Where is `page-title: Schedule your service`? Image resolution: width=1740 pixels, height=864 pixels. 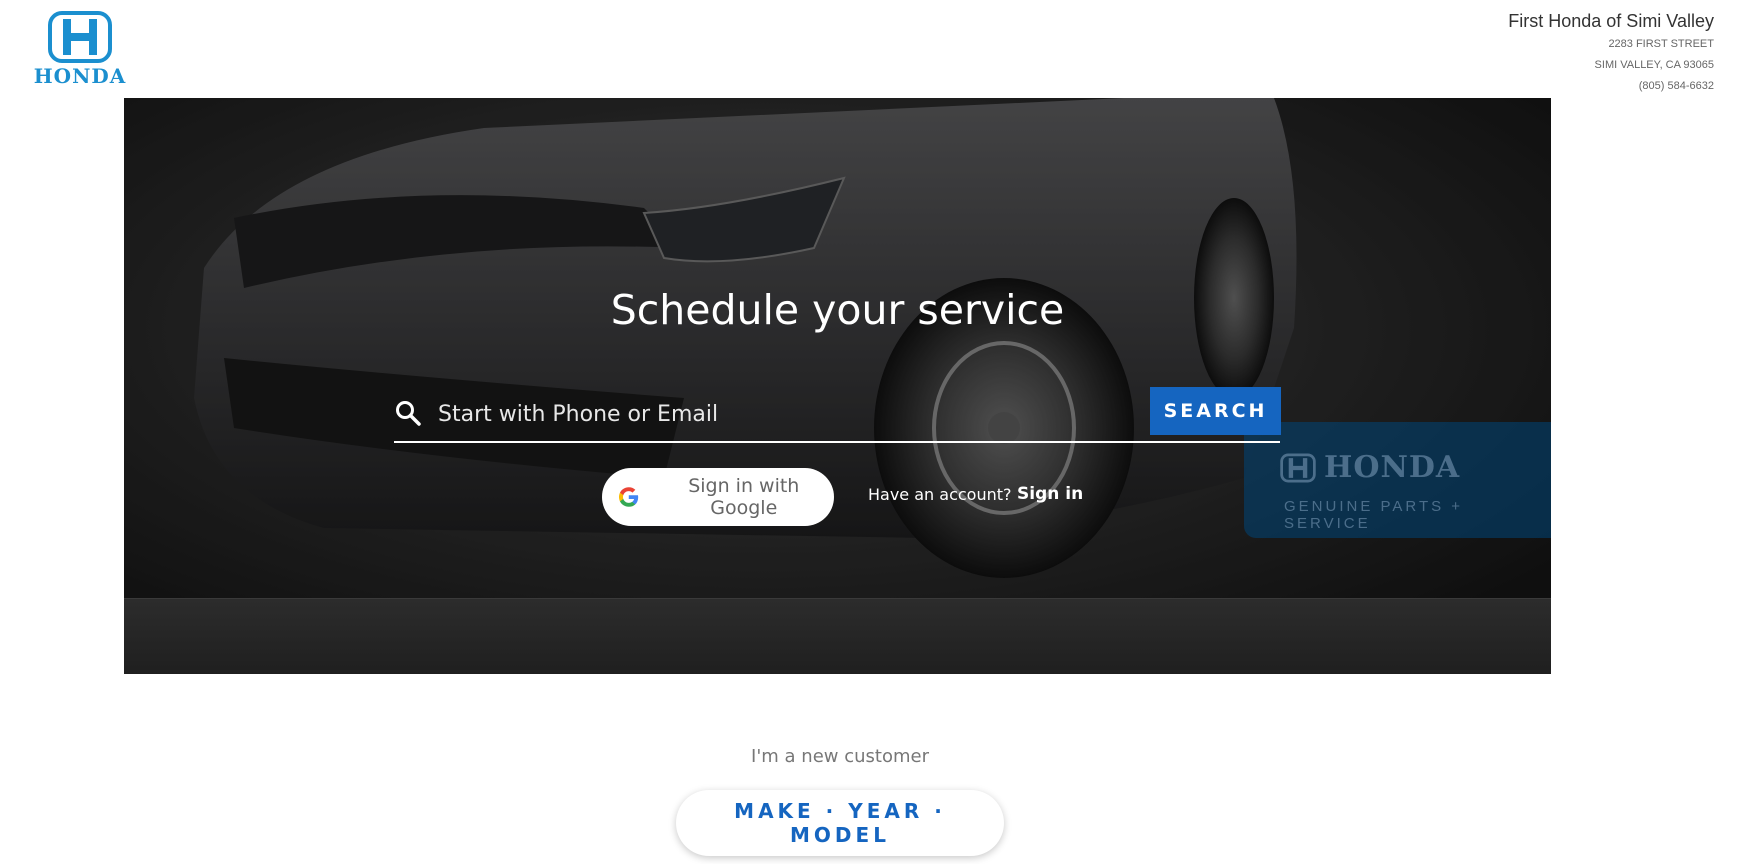
page-title: Schedule your service is located at coordinates (837, 310).